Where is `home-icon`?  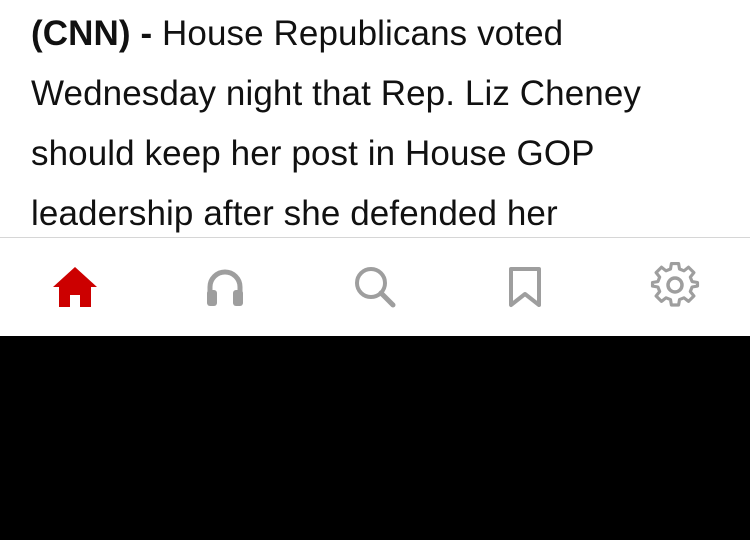
home-icon is located at coordinates (75, 287).